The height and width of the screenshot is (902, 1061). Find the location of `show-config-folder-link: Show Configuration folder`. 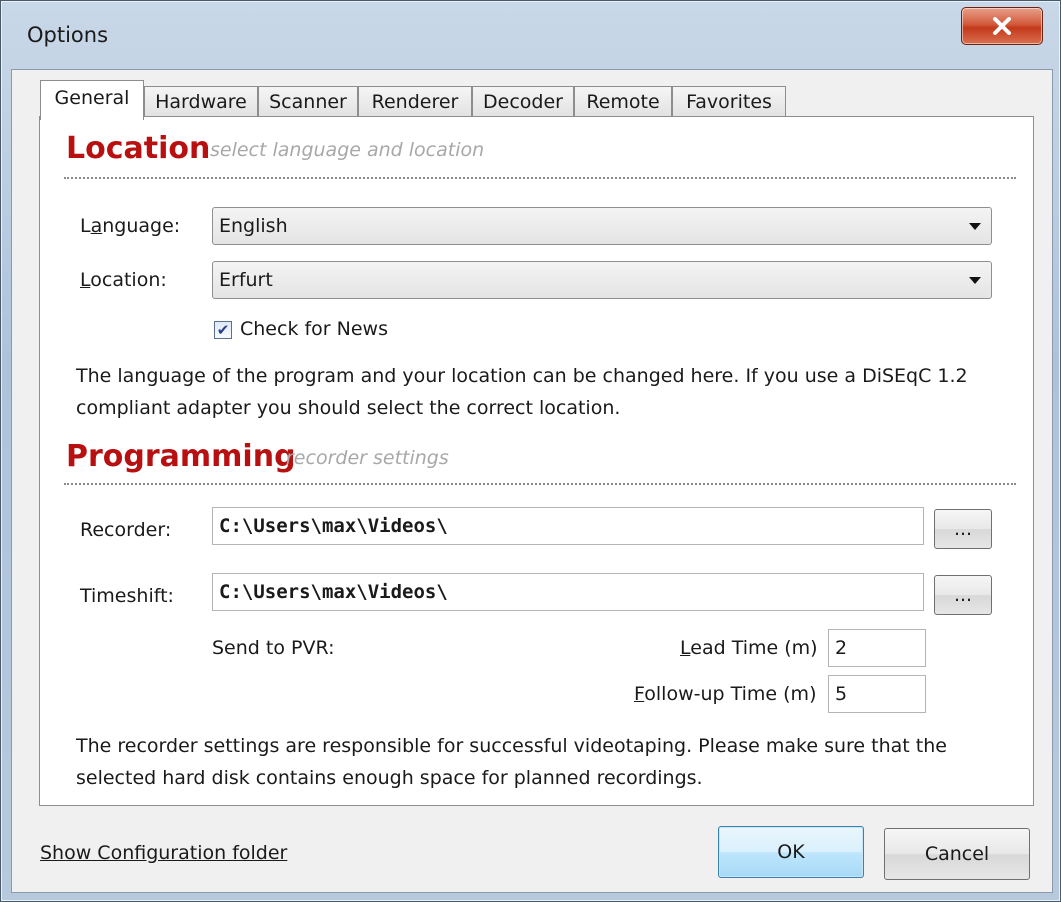

show-config-folder-link: Show Configuration folder is located at coordinates (163, 853).